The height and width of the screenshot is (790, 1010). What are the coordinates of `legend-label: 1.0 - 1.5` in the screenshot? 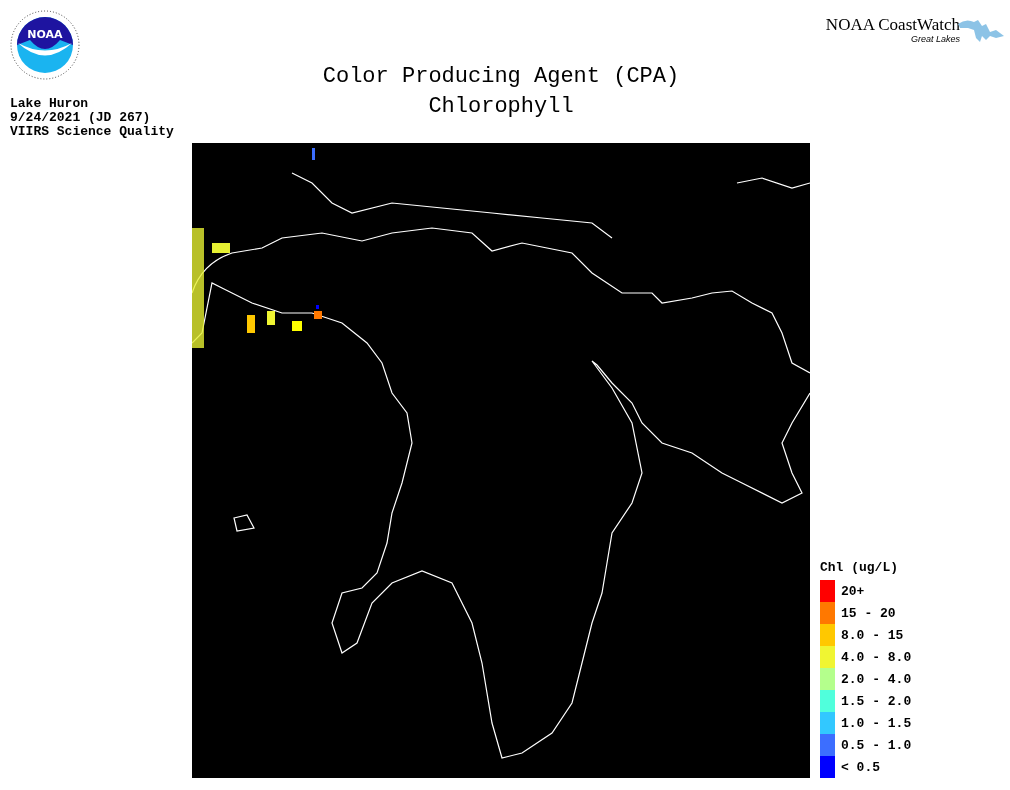 It's located at (876, 723).